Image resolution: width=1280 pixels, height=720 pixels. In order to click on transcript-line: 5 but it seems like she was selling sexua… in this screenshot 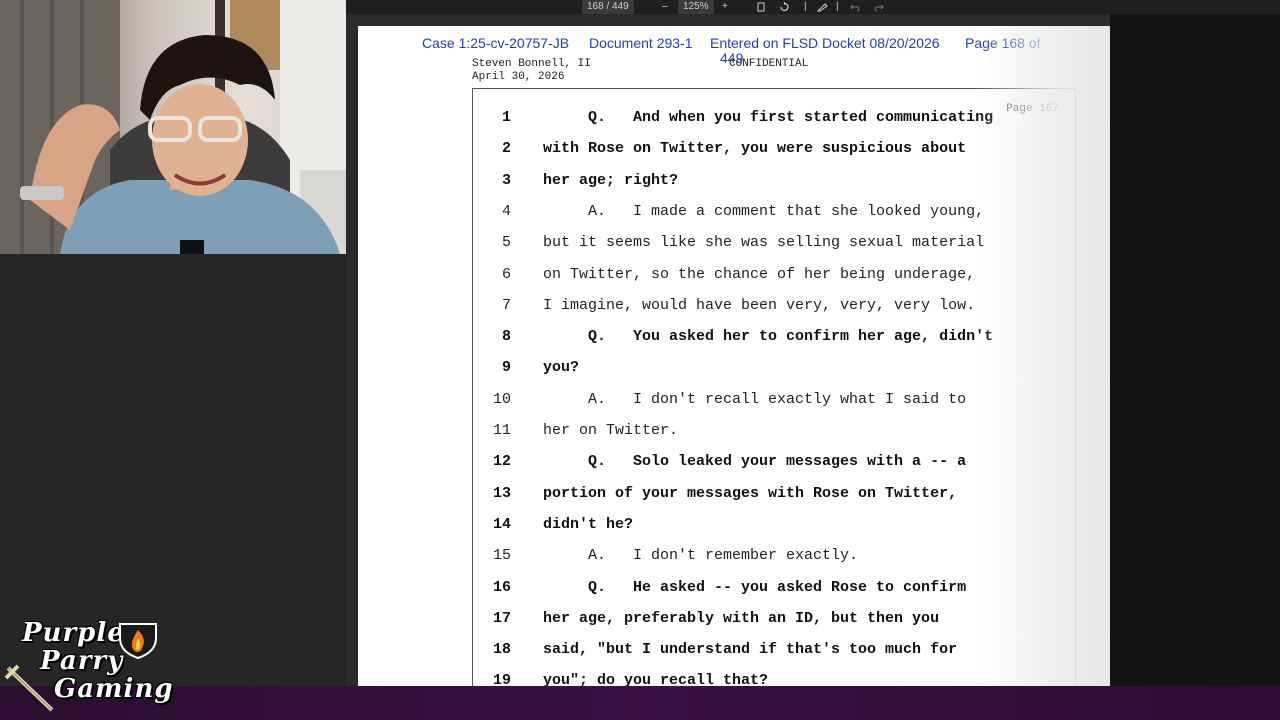, I will do `click(774, 249)`.